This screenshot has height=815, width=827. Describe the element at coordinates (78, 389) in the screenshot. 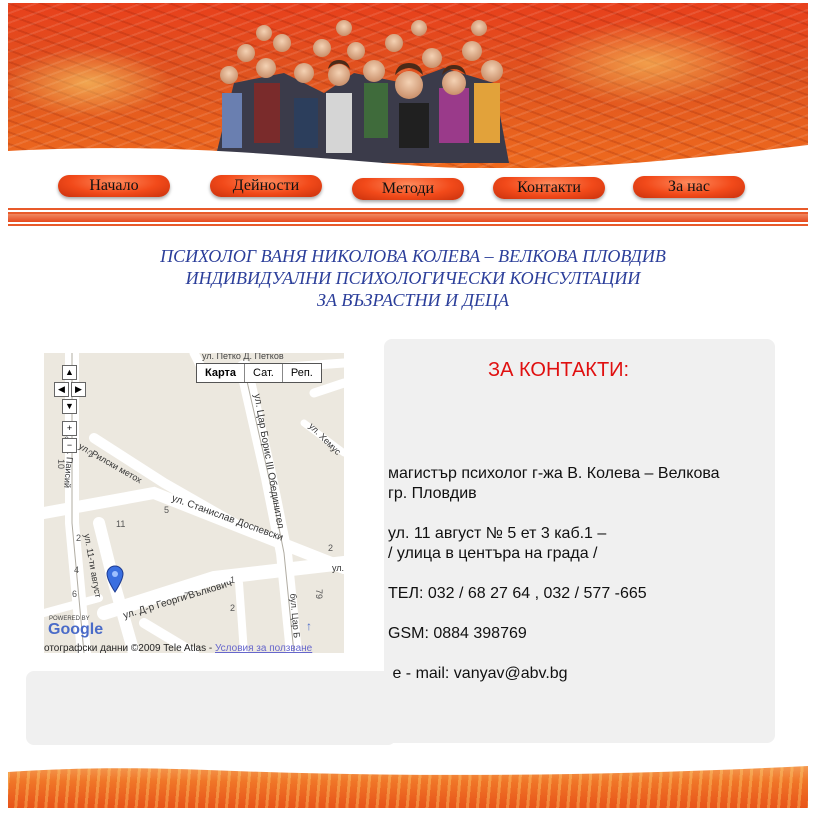

I see `pan-right-icon: ▶` at that location.